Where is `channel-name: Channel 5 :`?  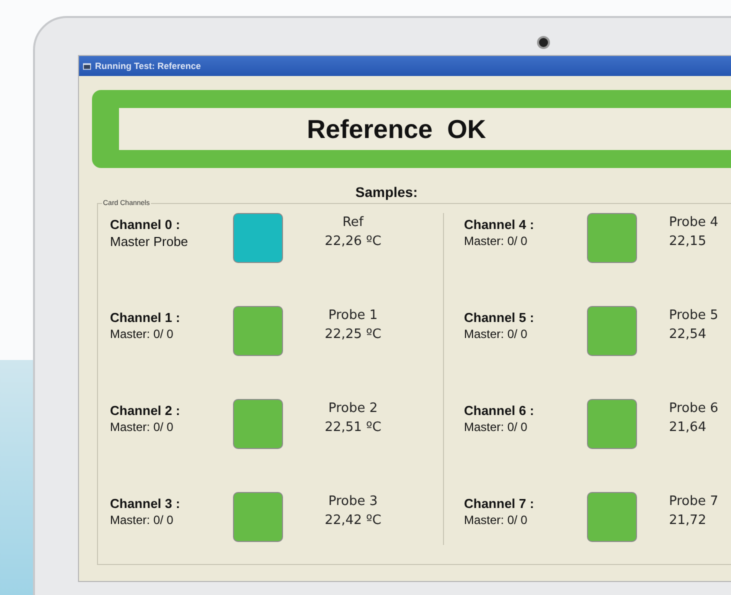
channel-name: Channel 5 : is located at coordinates (500, 317).